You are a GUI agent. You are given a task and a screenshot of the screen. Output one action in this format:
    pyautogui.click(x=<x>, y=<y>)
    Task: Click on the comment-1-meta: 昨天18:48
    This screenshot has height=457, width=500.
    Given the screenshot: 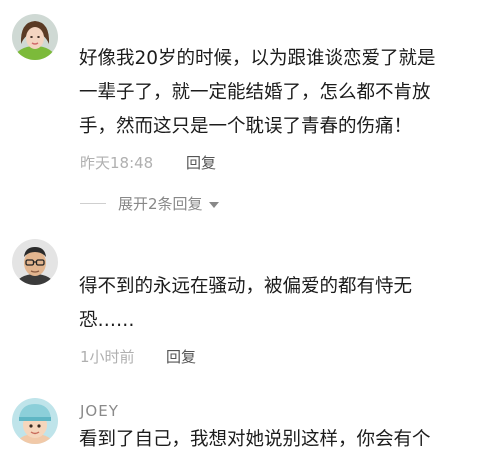 What is the action you would take?
    pyautogui.click(x=116, y=162)
    